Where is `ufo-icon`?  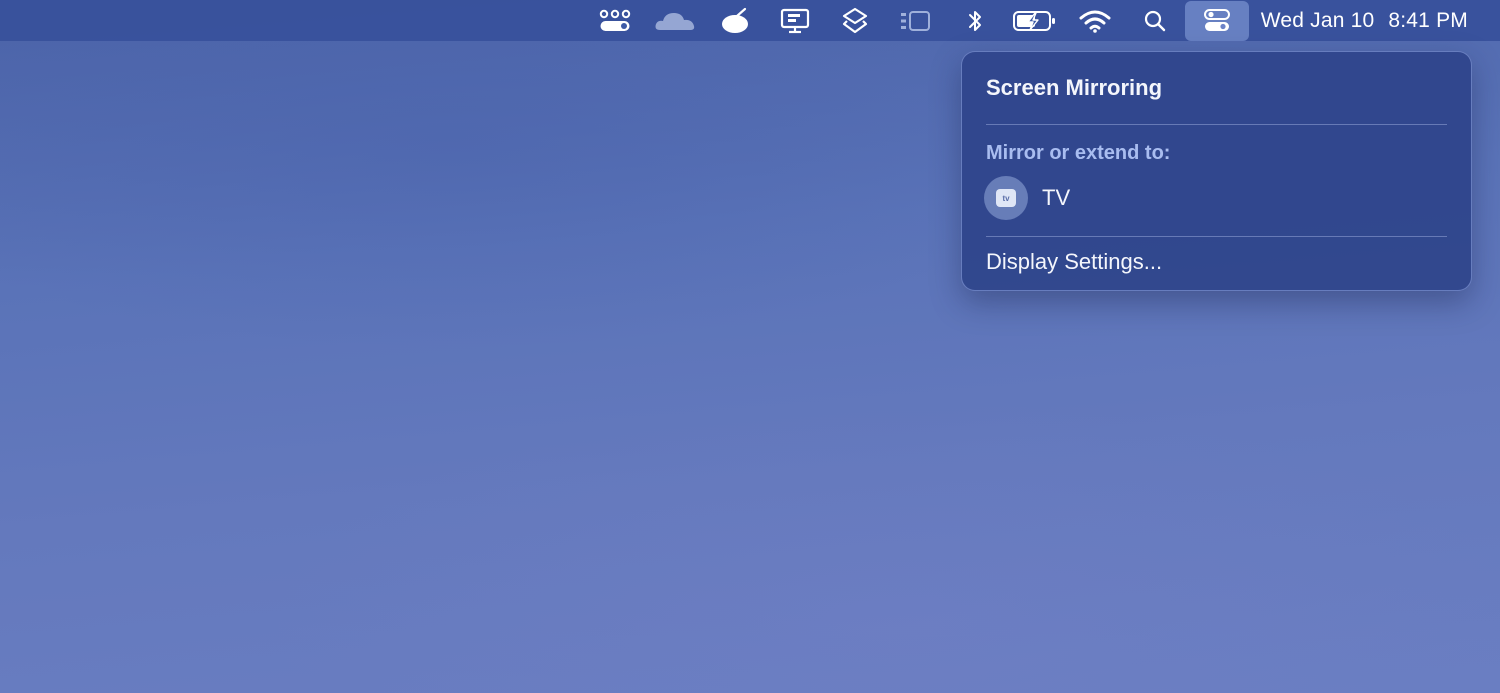 ufo-icon is located at coordinates (735, 20).